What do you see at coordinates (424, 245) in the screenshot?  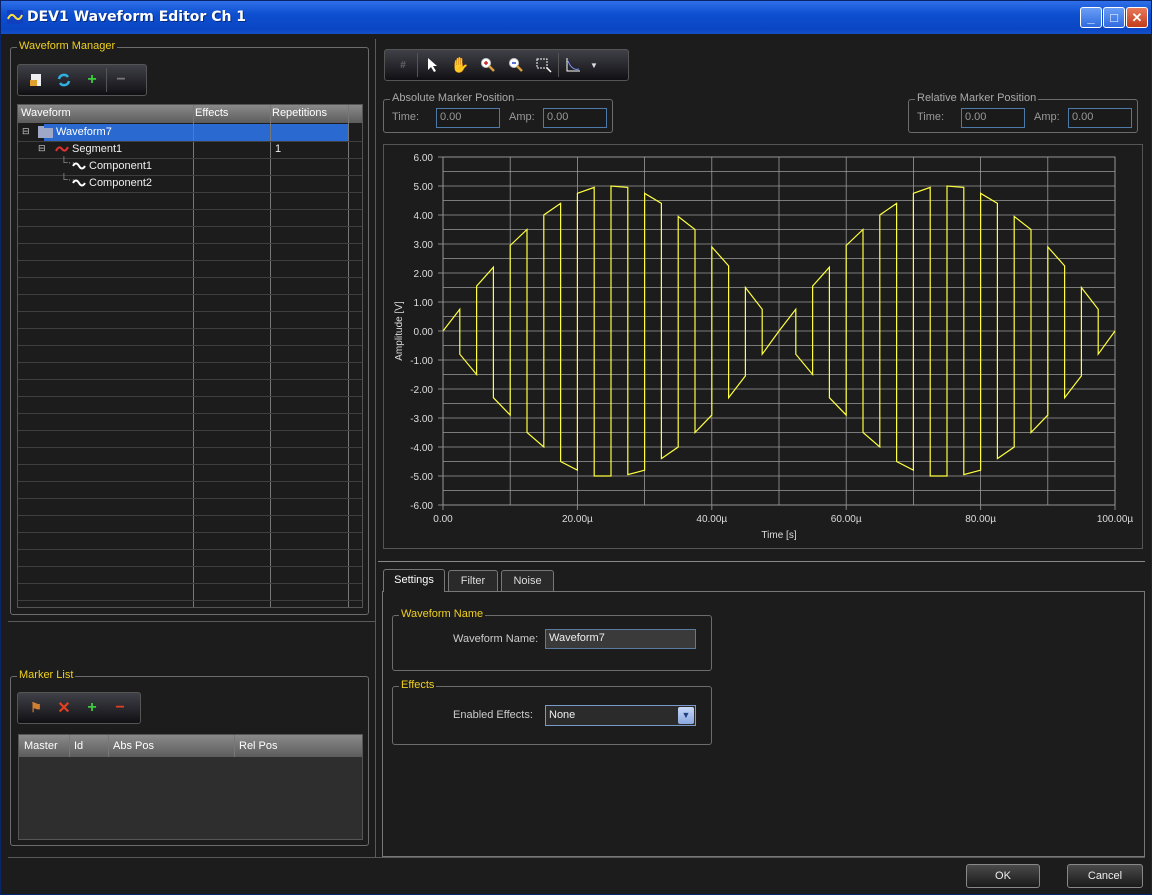 I see `y-tick-label: 3.00` at bounding box center [424, 245].